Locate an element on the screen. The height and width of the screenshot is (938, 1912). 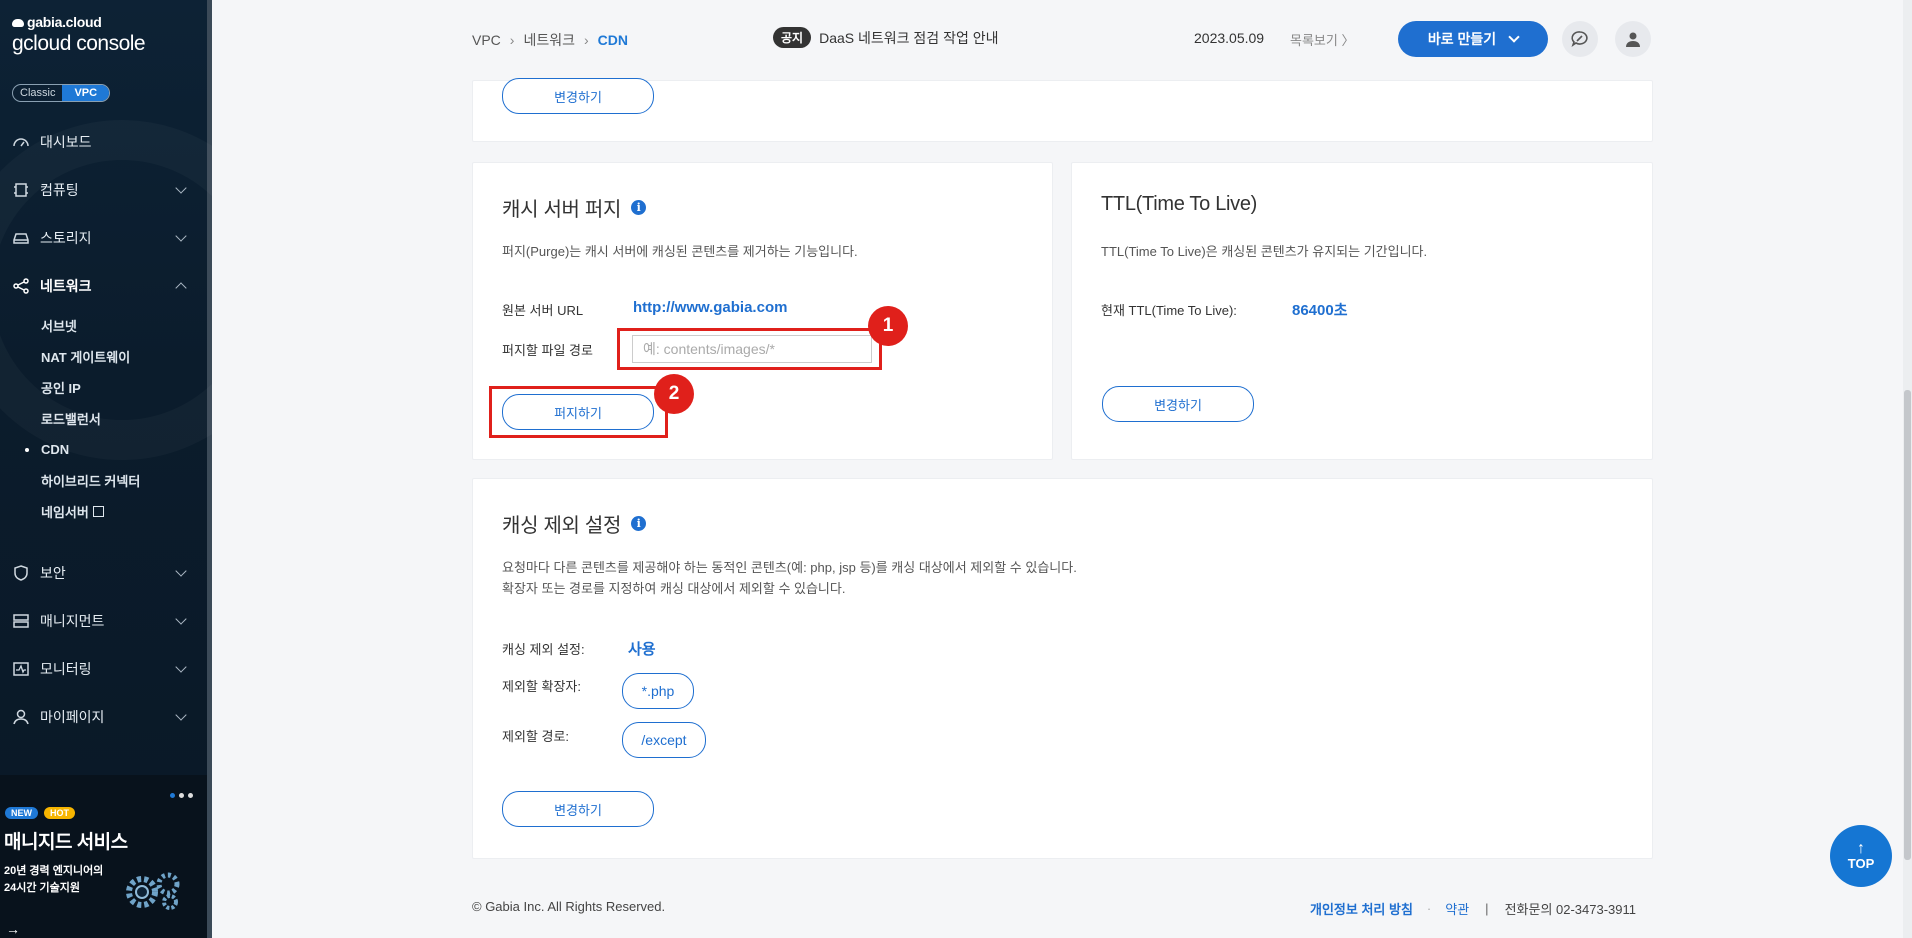
banner-arrow-icon: → is located at coordinates (13, 929).